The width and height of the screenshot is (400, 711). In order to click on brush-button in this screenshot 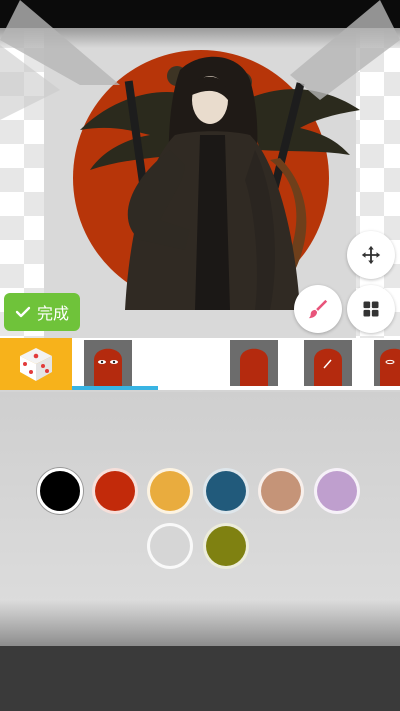, I will do `click(318, 309)`.